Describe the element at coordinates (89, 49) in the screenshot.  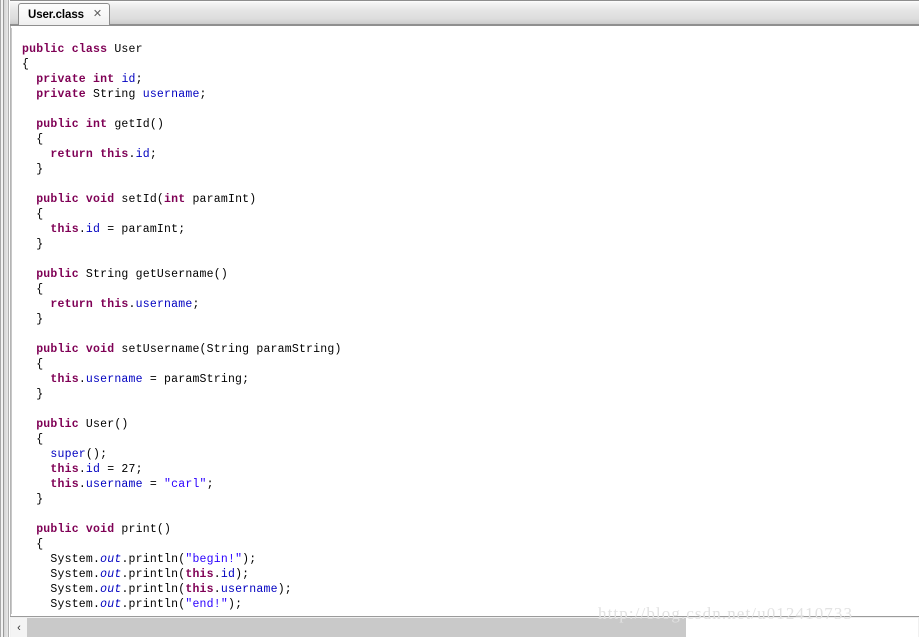
I see `code-token: class` at that location.